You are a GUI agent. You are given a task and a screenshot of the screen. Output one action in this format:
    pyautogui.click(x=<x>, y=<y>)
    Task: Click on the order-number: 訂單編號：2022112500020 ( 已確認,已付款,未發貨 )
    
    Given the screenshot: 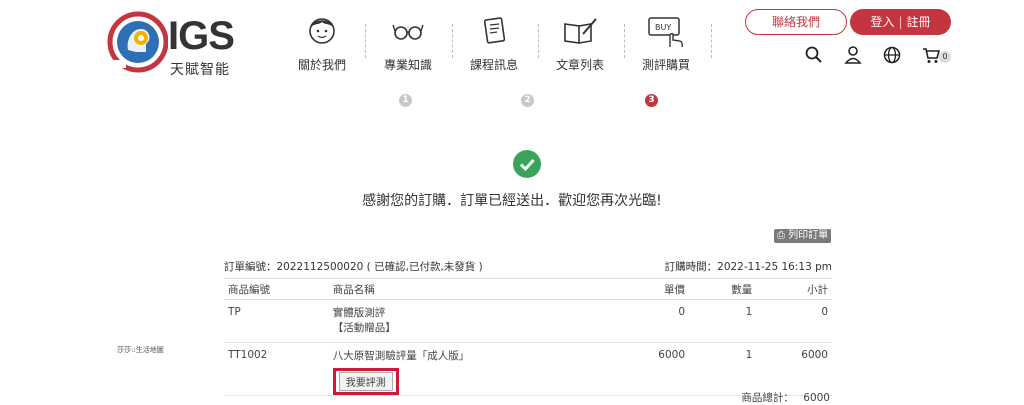 What is the action you would take?
    pyautogui.click(x=353, y=267)
    